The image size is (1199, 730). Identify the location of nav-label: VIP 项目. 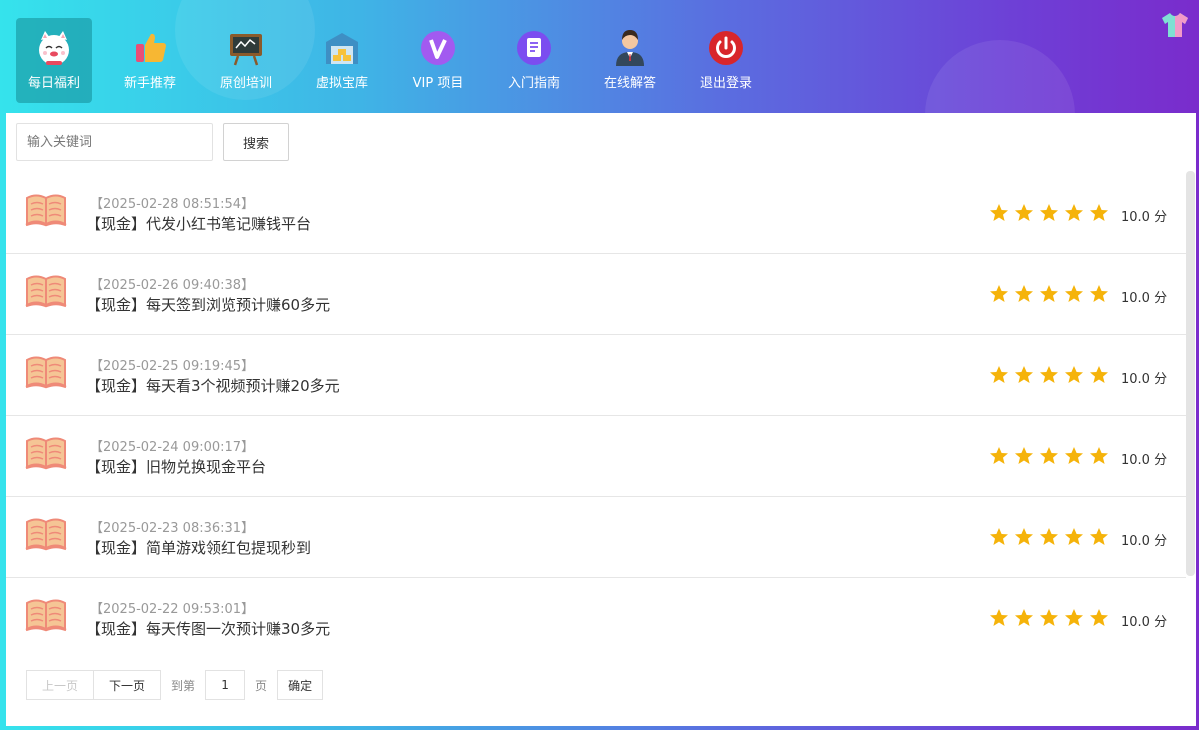
(438, 83).